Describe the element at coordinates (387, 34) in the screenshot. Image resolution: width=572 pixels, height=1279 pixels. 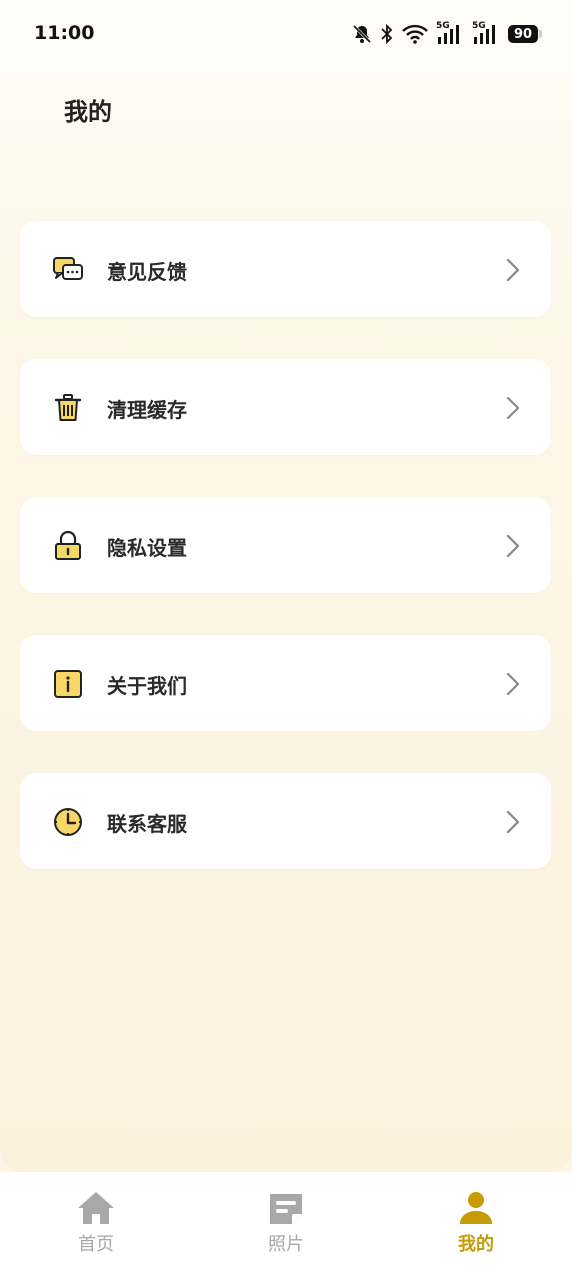
I see `bluetooth-icon` at that location.